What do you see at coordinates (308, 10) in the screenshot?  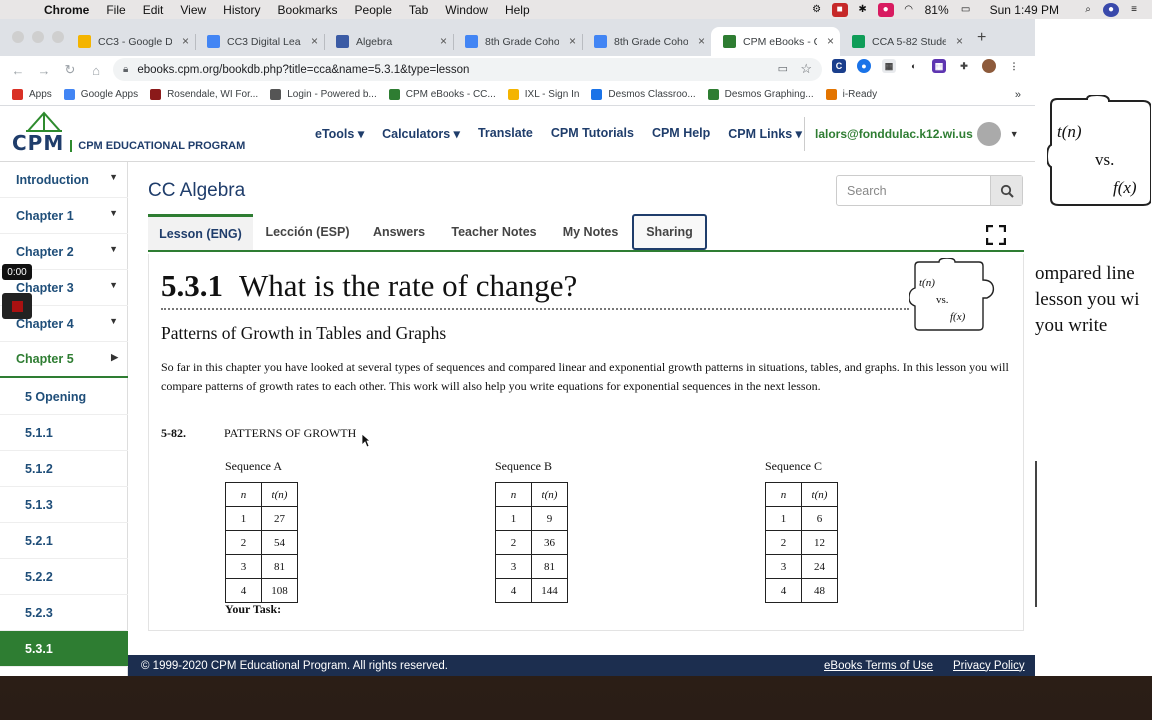 I see `menu-bookmarks: Bookmarks` at bounding box center [308, 10].